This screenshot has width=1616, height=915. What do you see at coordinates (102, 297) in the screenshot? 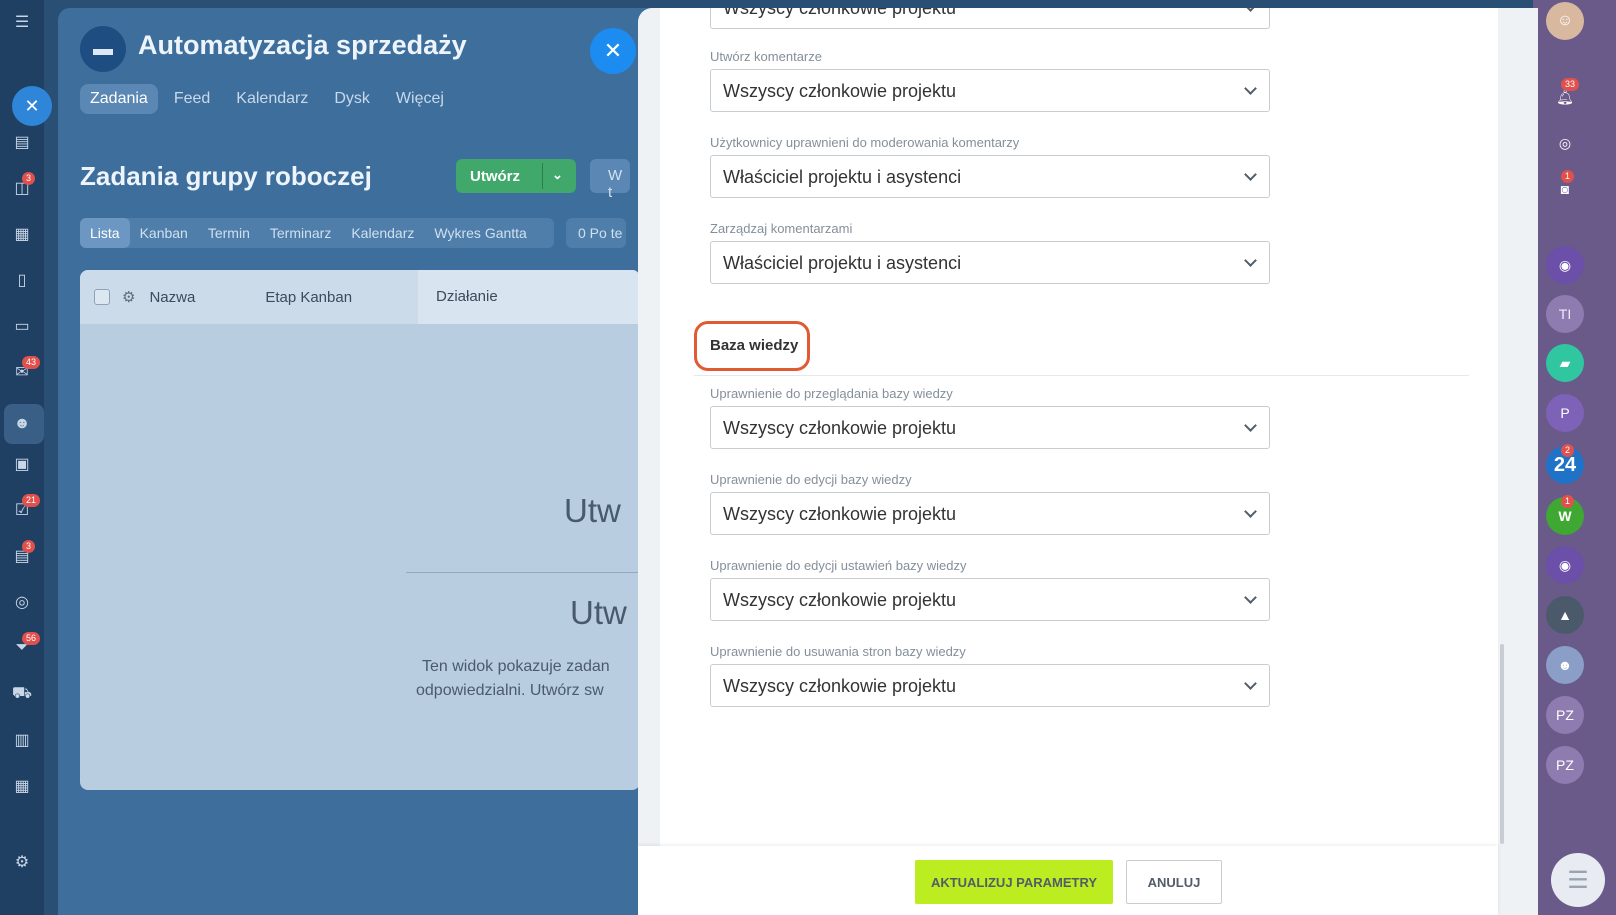
I see `select-all-checkbox` at bounding box center [102, 297].